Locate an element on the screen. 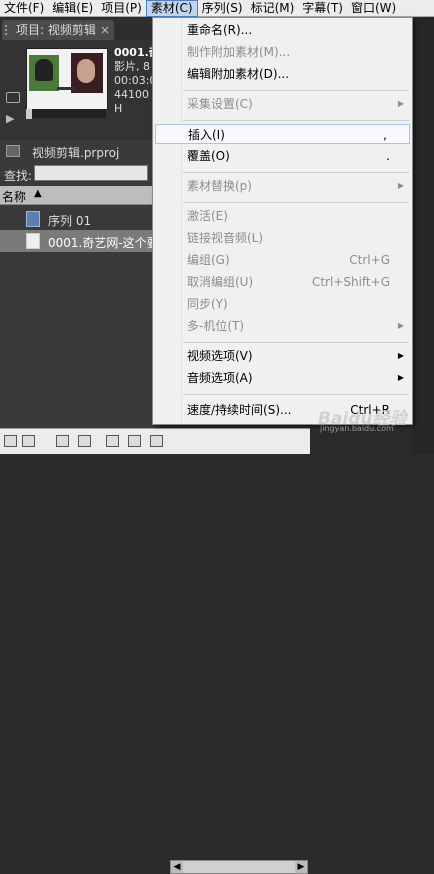 This screenshot has width=434, height=874. project-tab-title: 项目: 视频剪辑 is located at coordinates (56, 30).